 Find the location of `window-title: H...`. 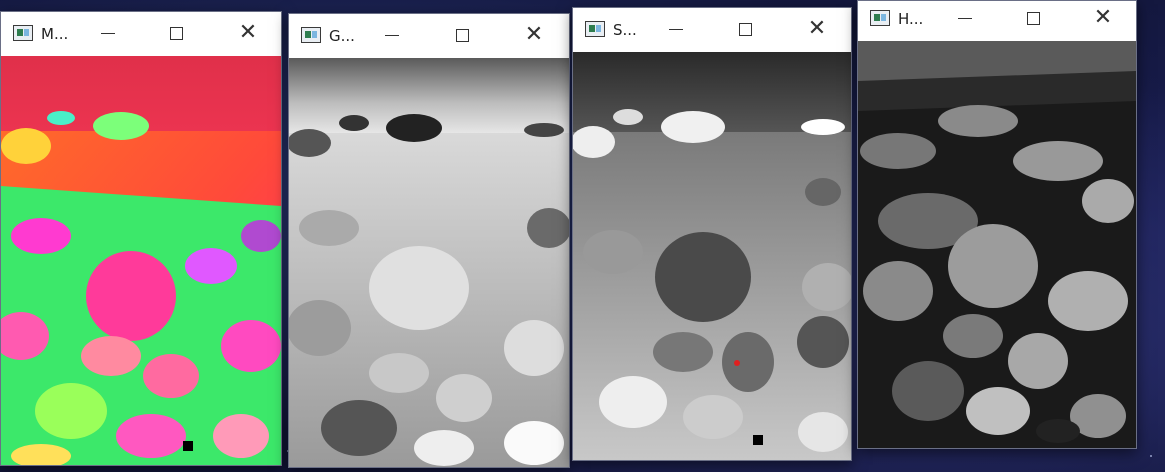

window-title: H... is located at coordinates (911, 19).